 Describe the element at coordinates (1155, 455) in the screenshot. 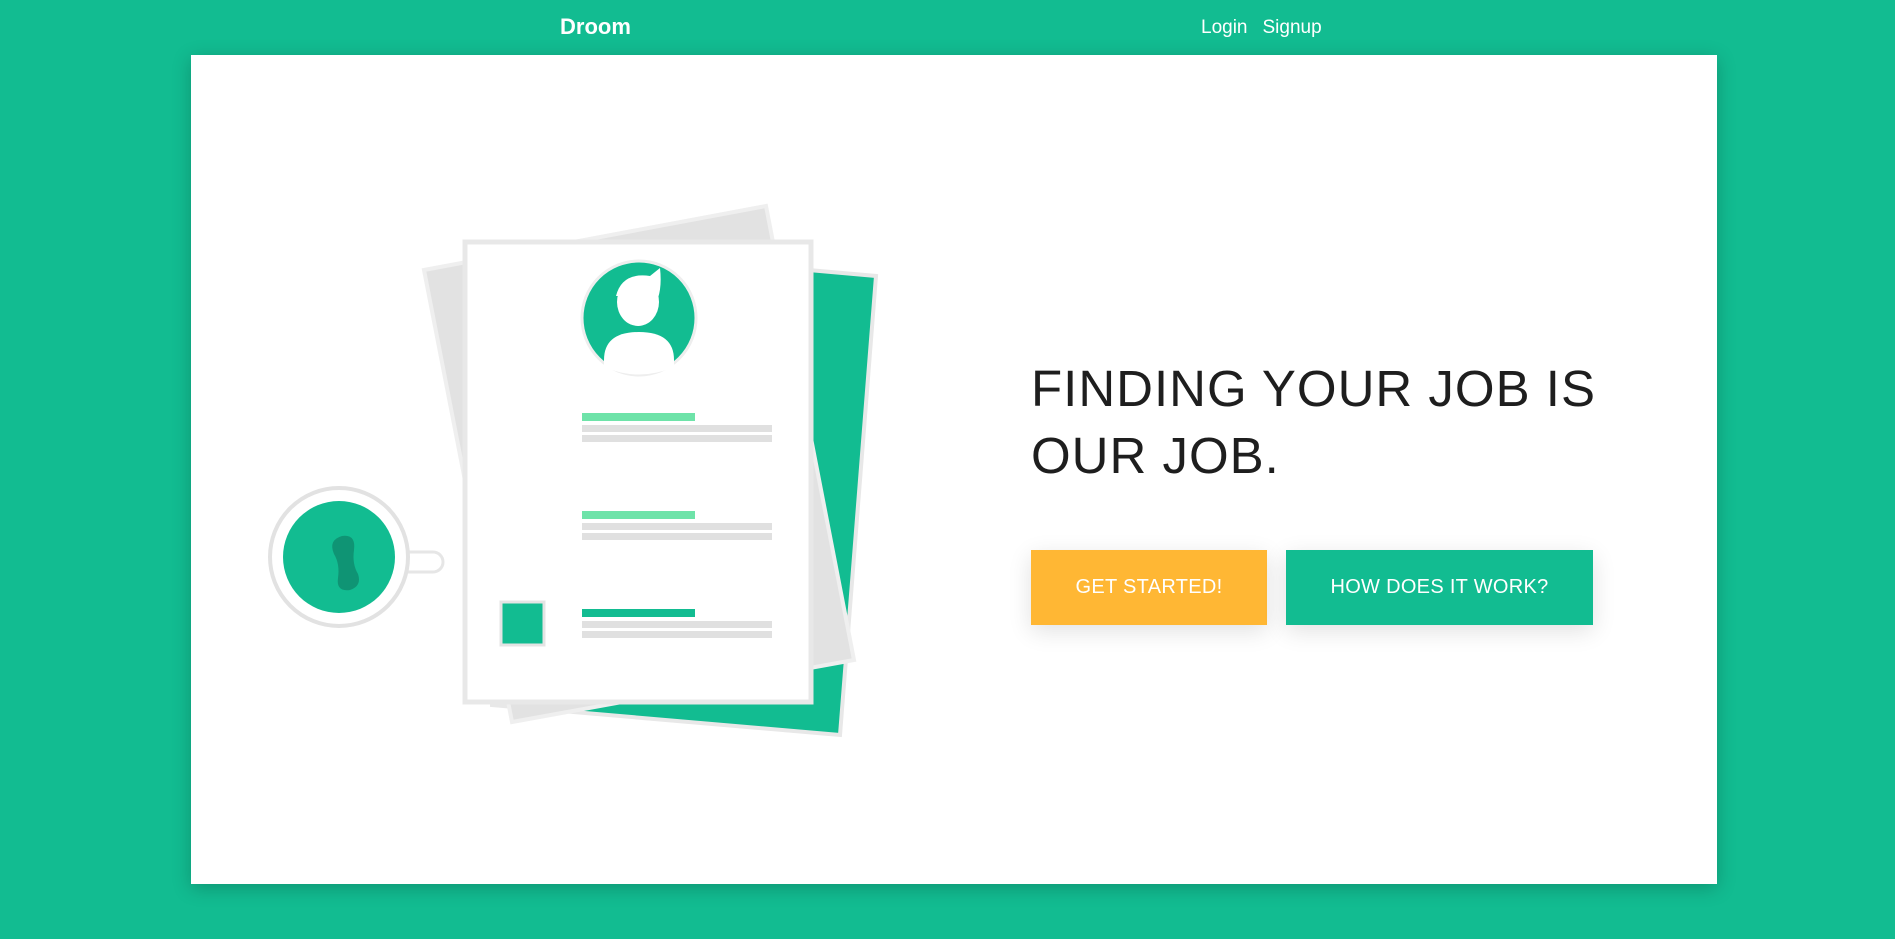

I see `headline-line-2: OUR JOB.` at that location.